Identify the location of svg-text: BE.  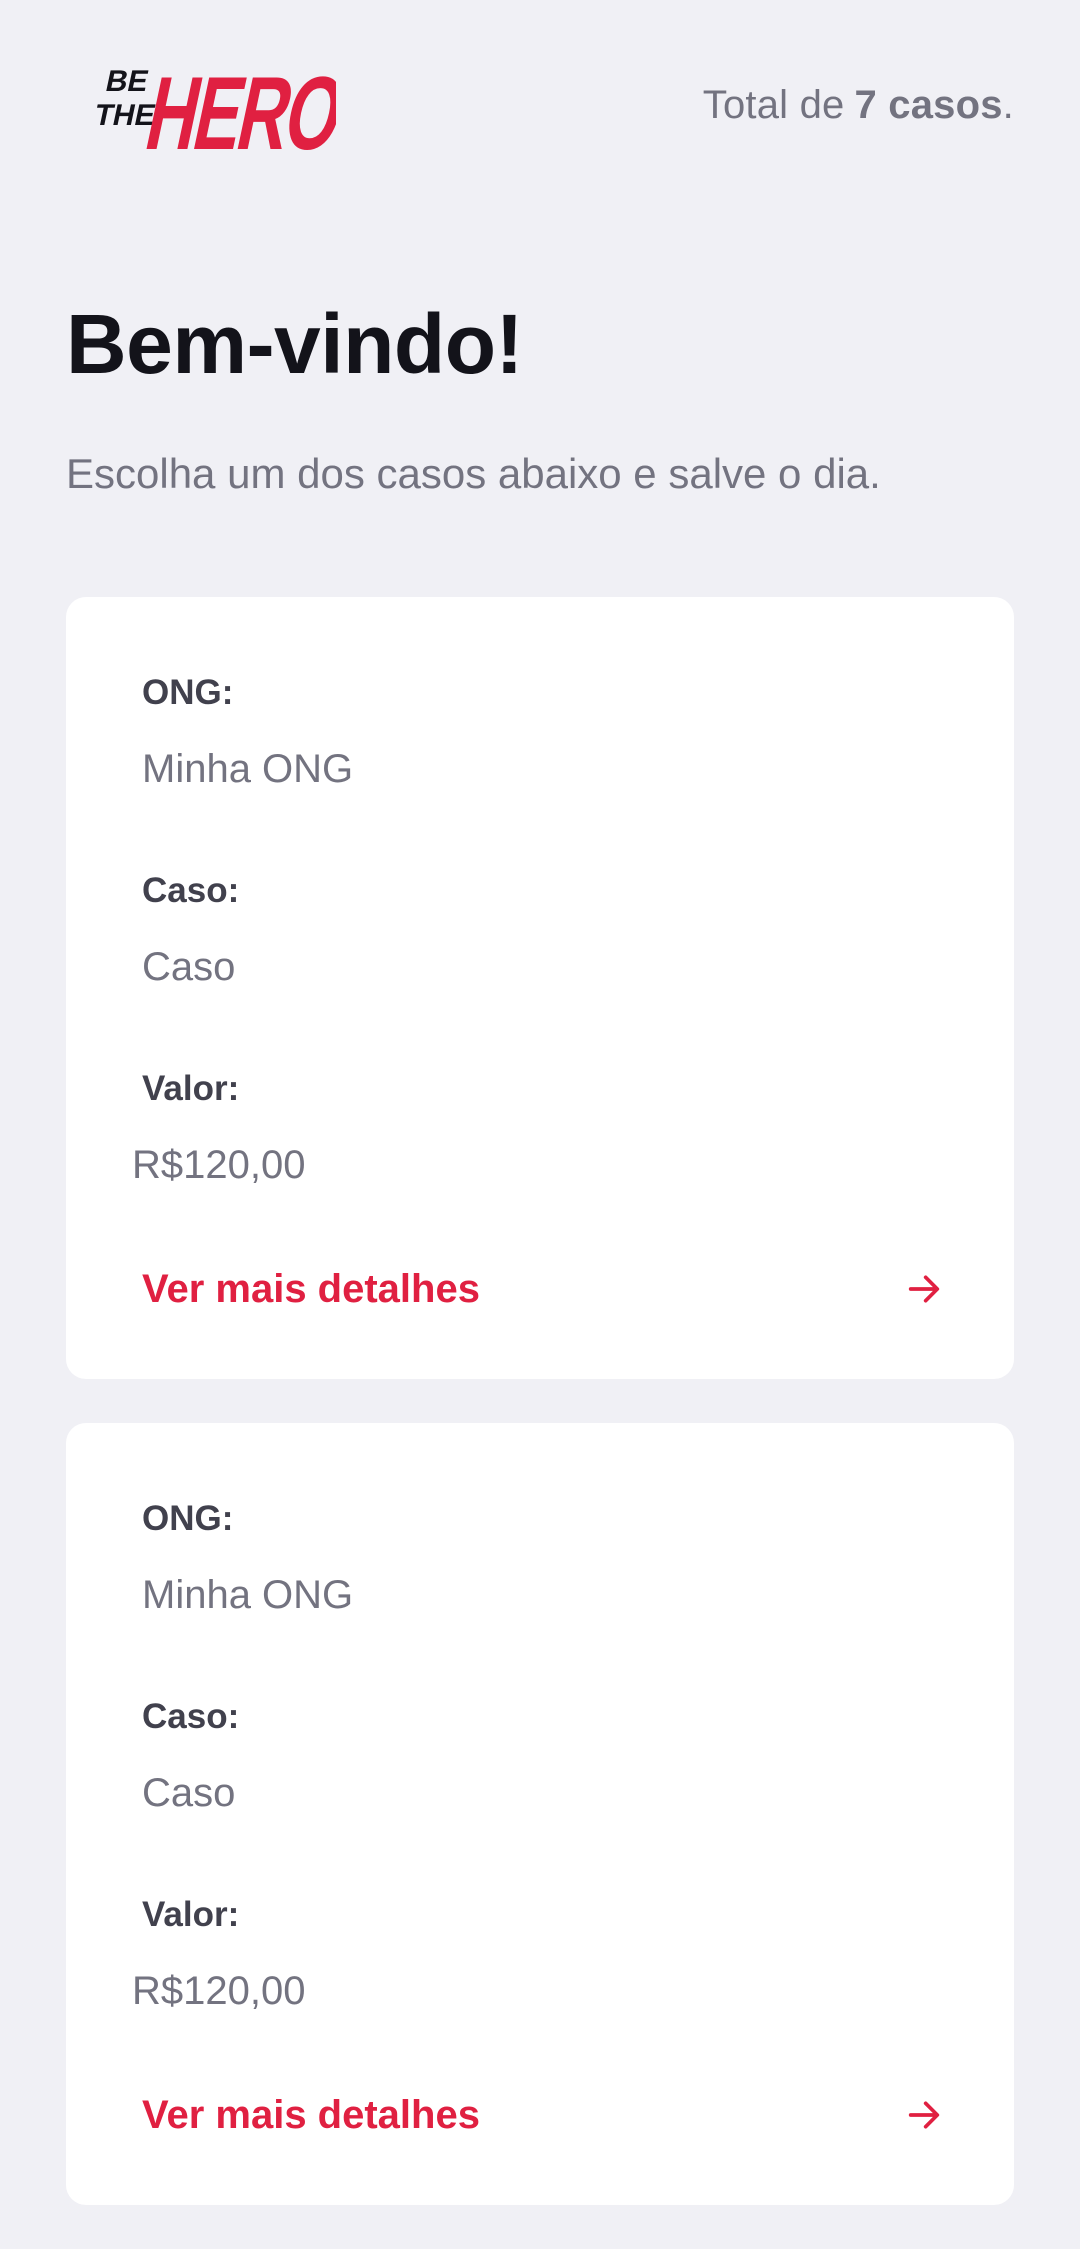
(127, 81).